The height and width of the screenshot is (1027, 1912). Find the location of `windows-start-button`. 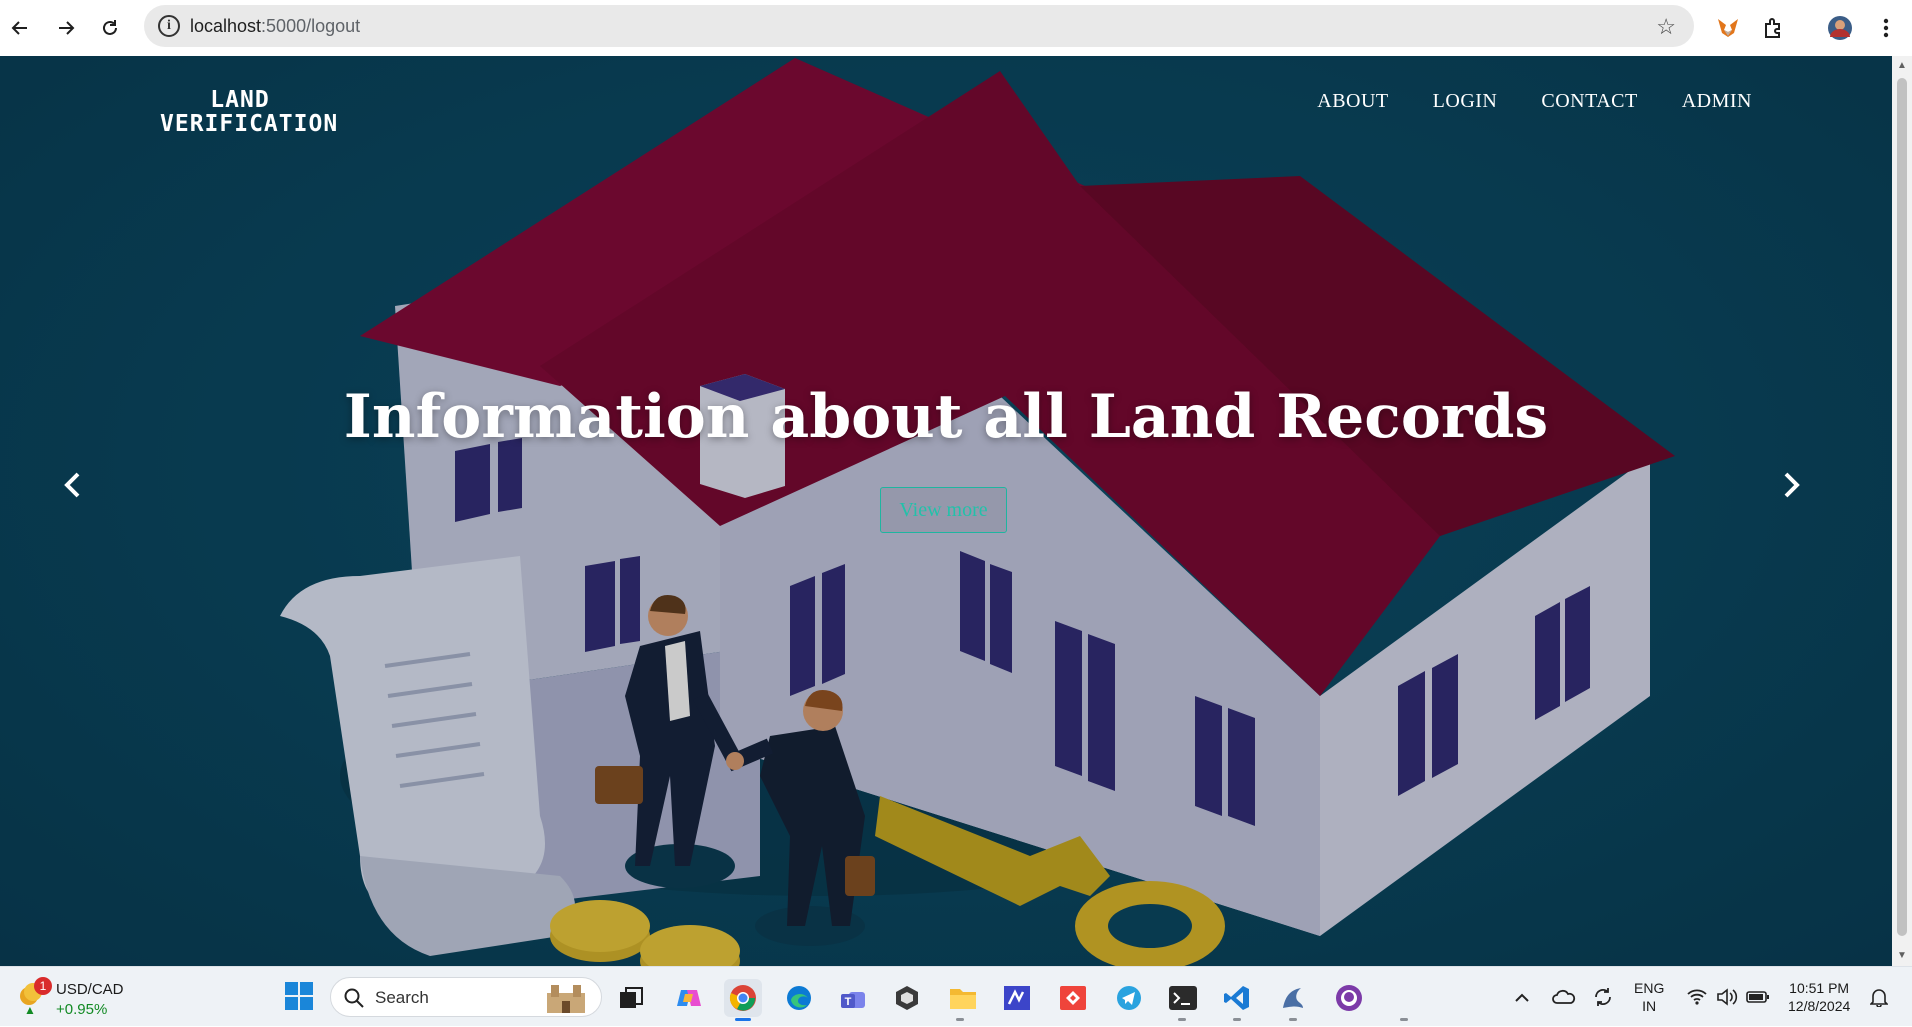

windows-start-button is located at coordinates (299, 996).